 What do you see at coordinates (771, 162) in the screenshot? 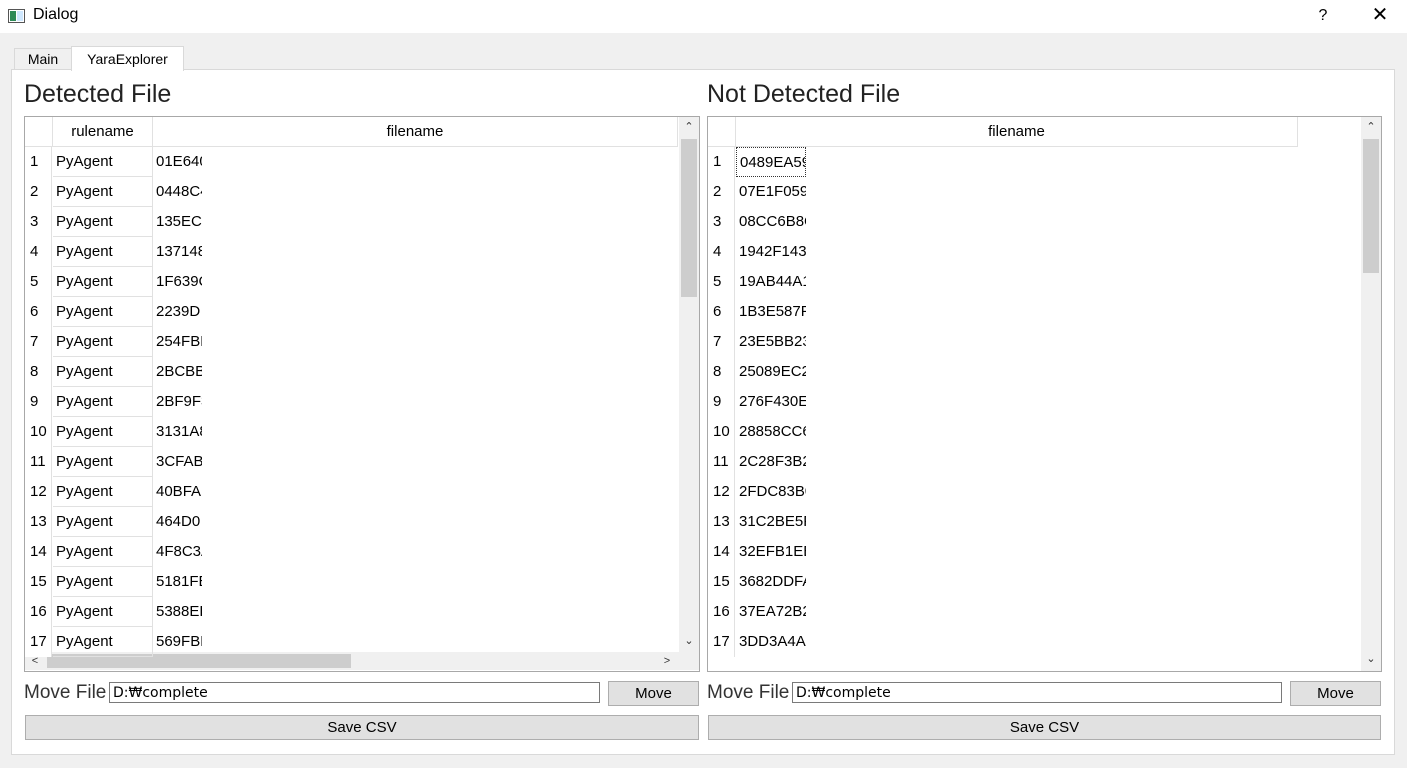
I see `filename-cell: 0489EA59` at bounding box center [771, 162].